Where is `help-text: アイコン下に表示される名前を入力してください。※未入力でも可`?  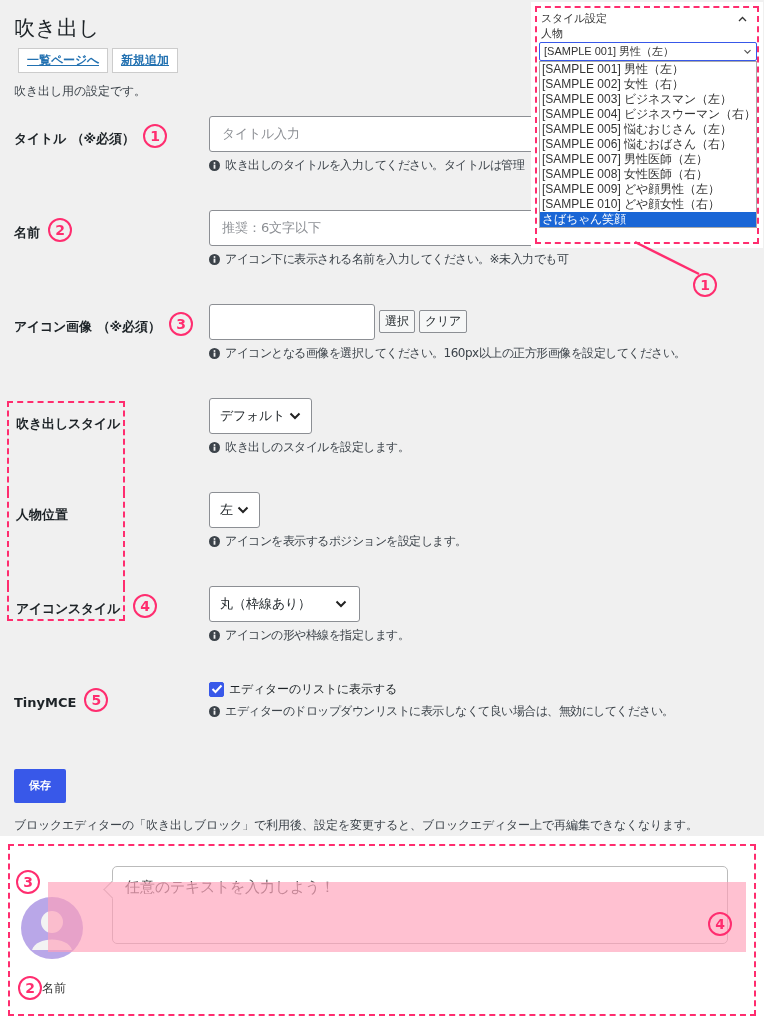
help-text: アイコン下に表示される名前を入力してください。※未入力でも可 is located at coordinates (397, 259).